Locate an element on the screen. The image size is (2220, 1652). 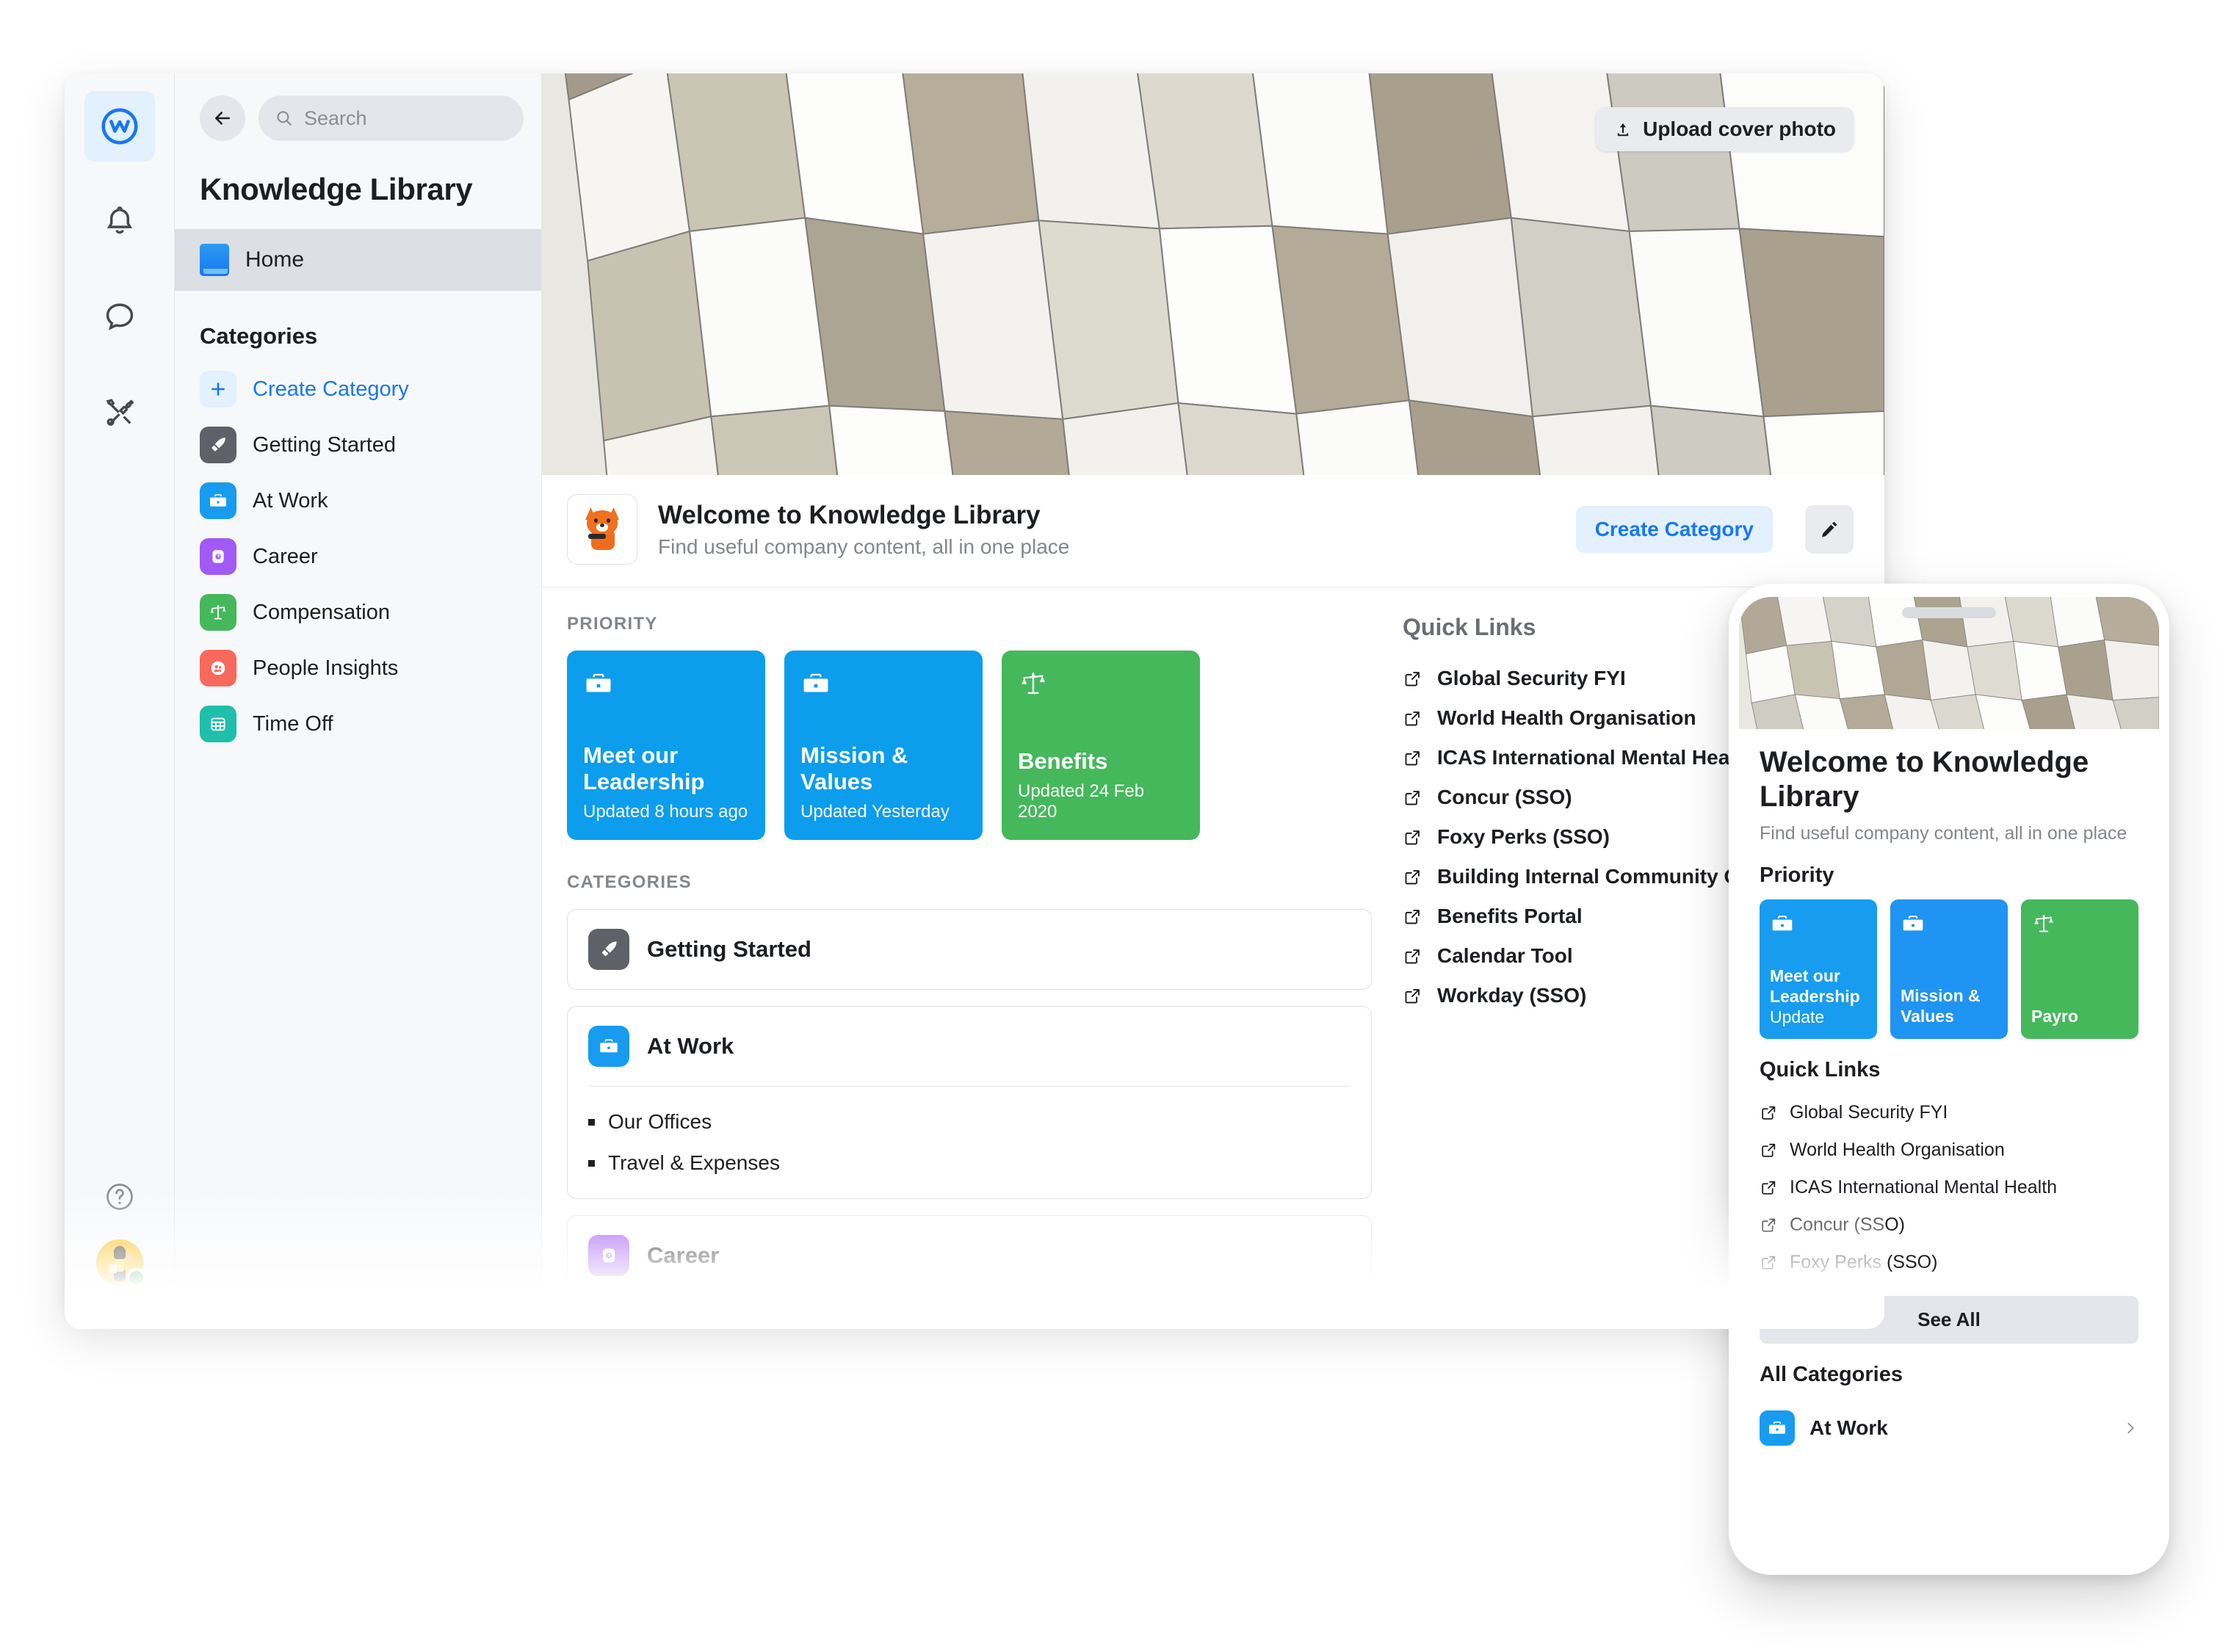
scales-icon-chip is located at coordinates (218, 612).